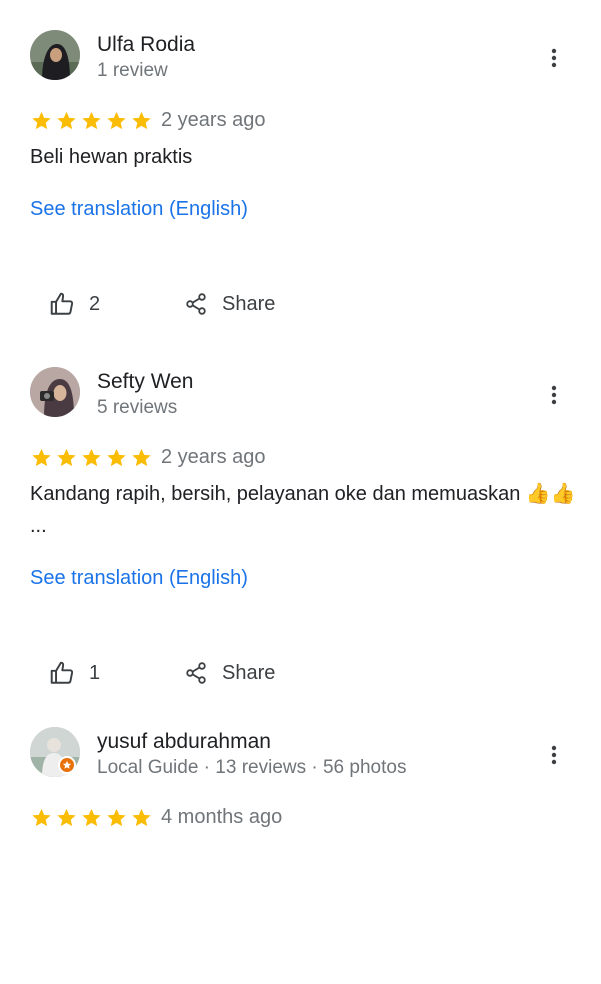 This screenshot has height=984, width=601. Describe the element at coordinates (222, 817) in the screenshot. I see `review-date: 4 months ago` at that location.